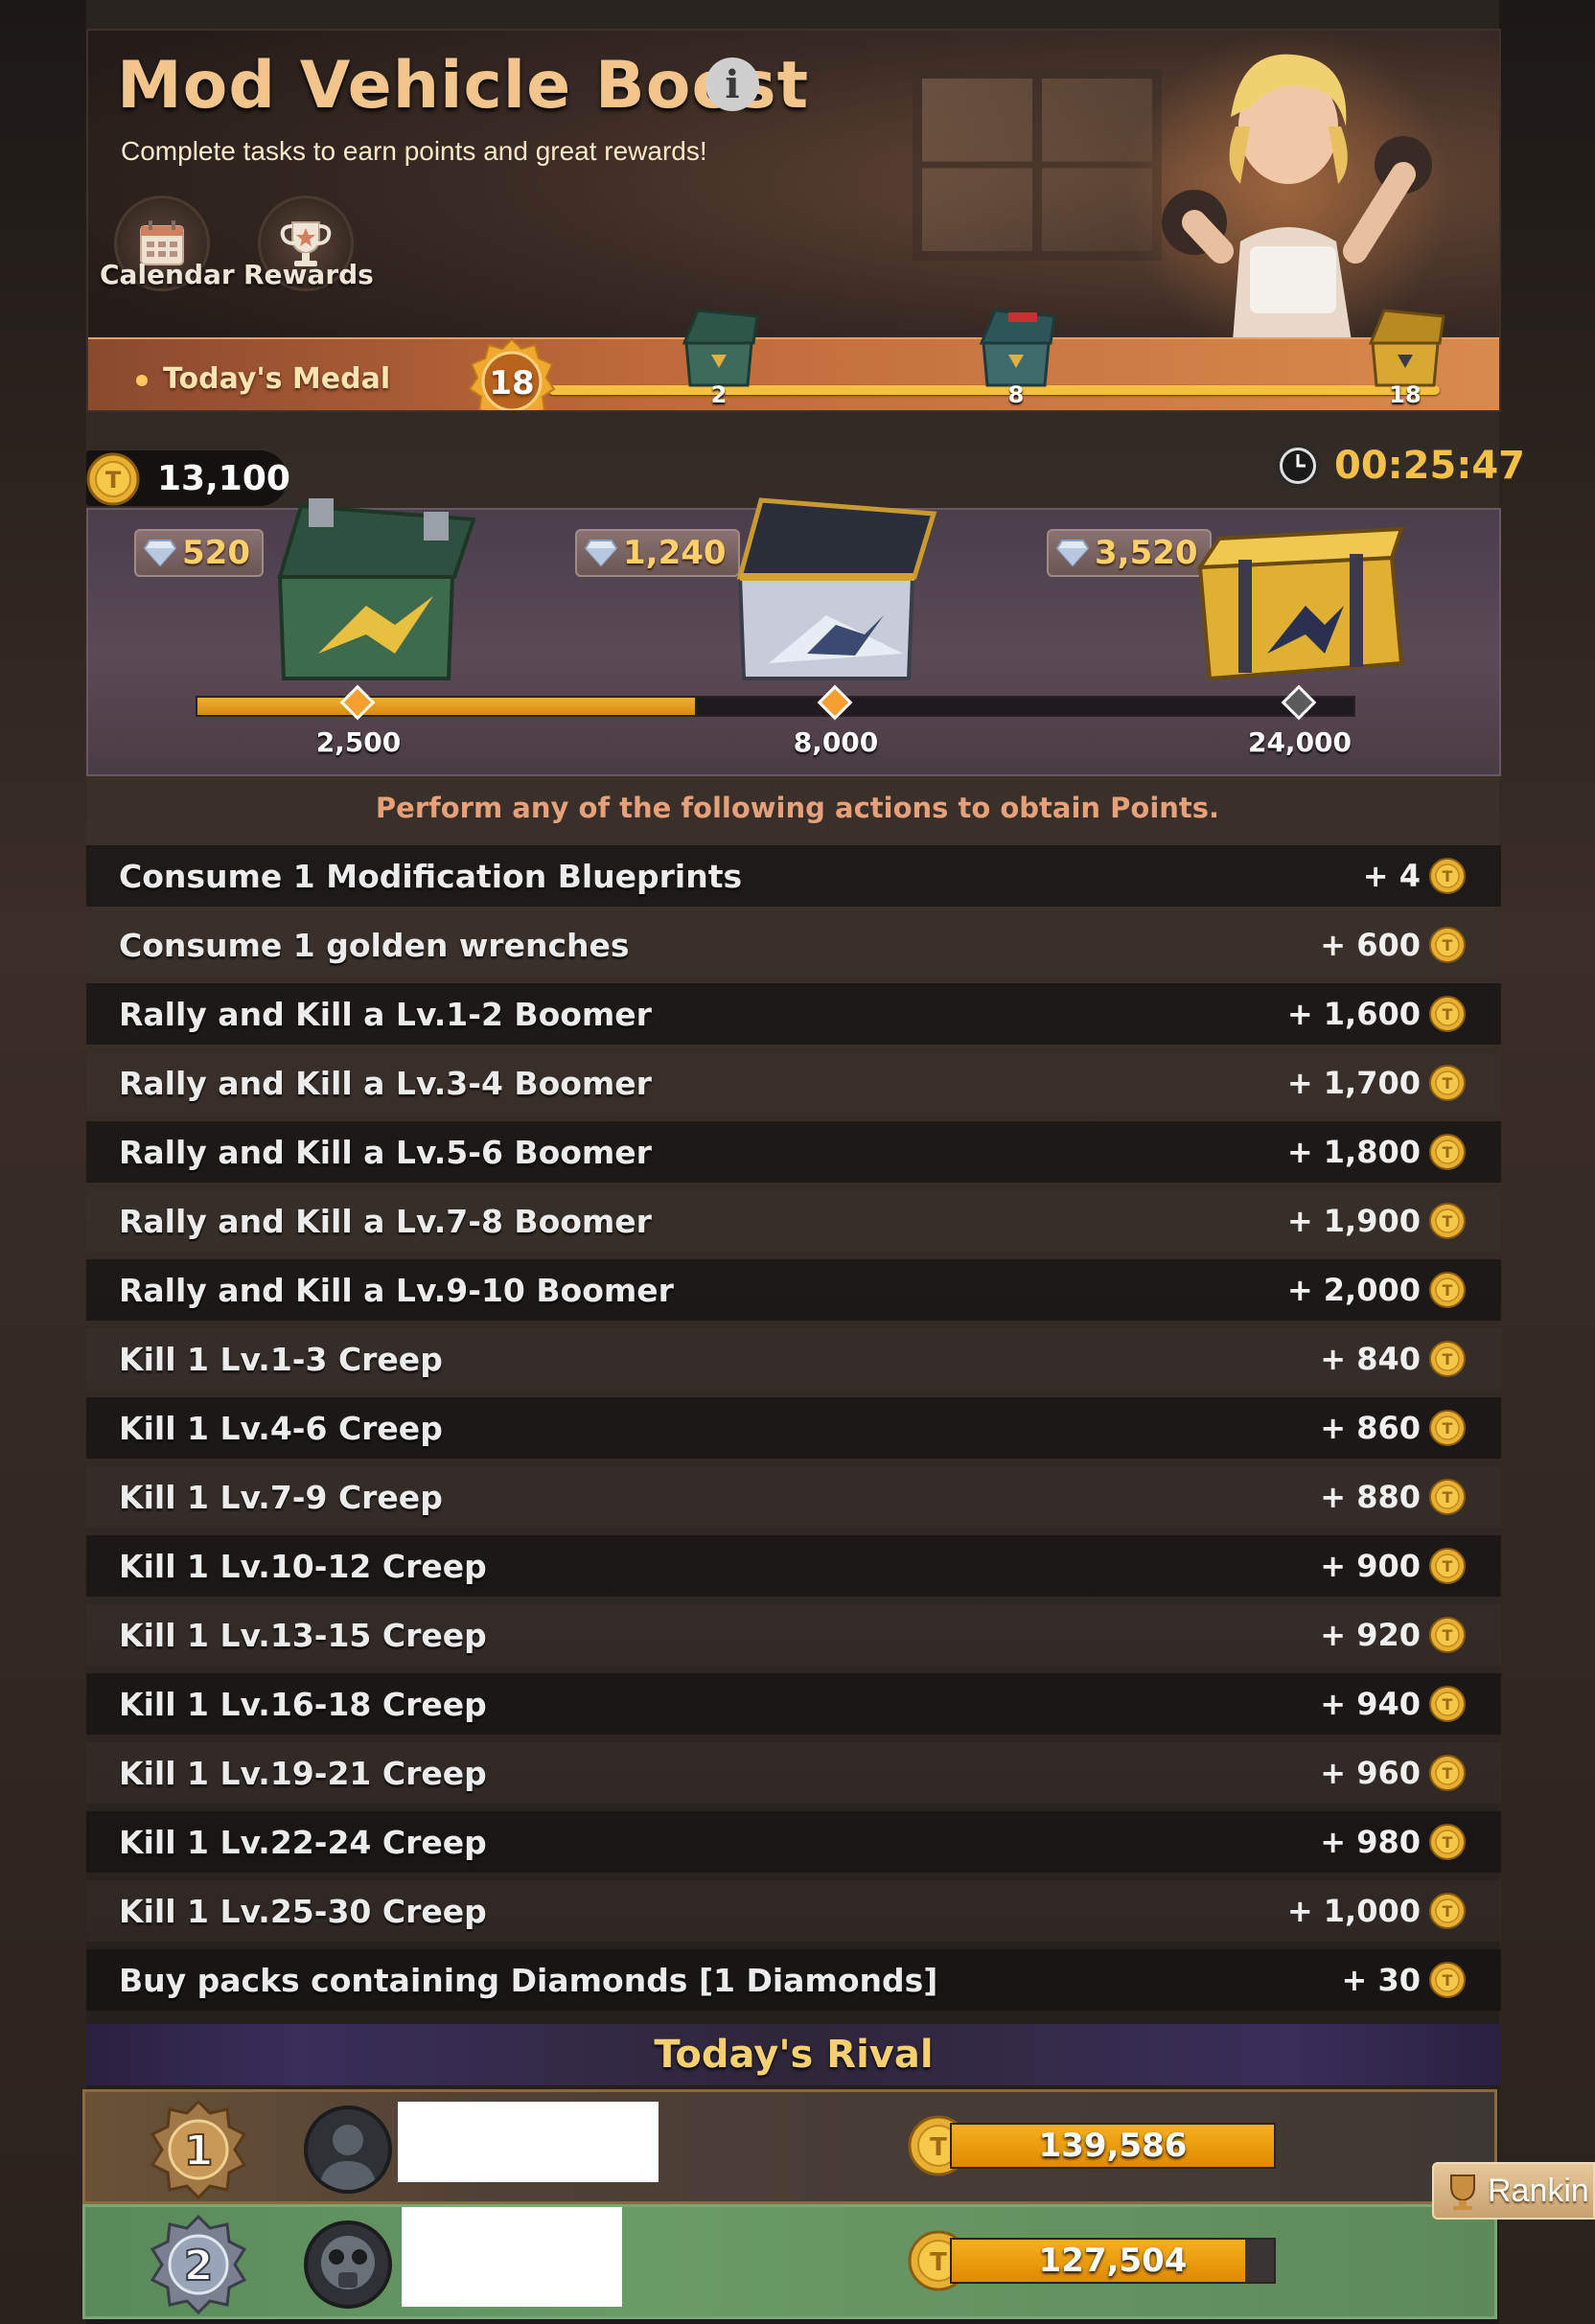 The width and height of the screenshot is (1595, 2324). Describe the element at coordinates (793, 1152) in the screenshot. I see `task-row: Rally and Kill a Lv.5-6 Boomer + 1,800 T` at that location.